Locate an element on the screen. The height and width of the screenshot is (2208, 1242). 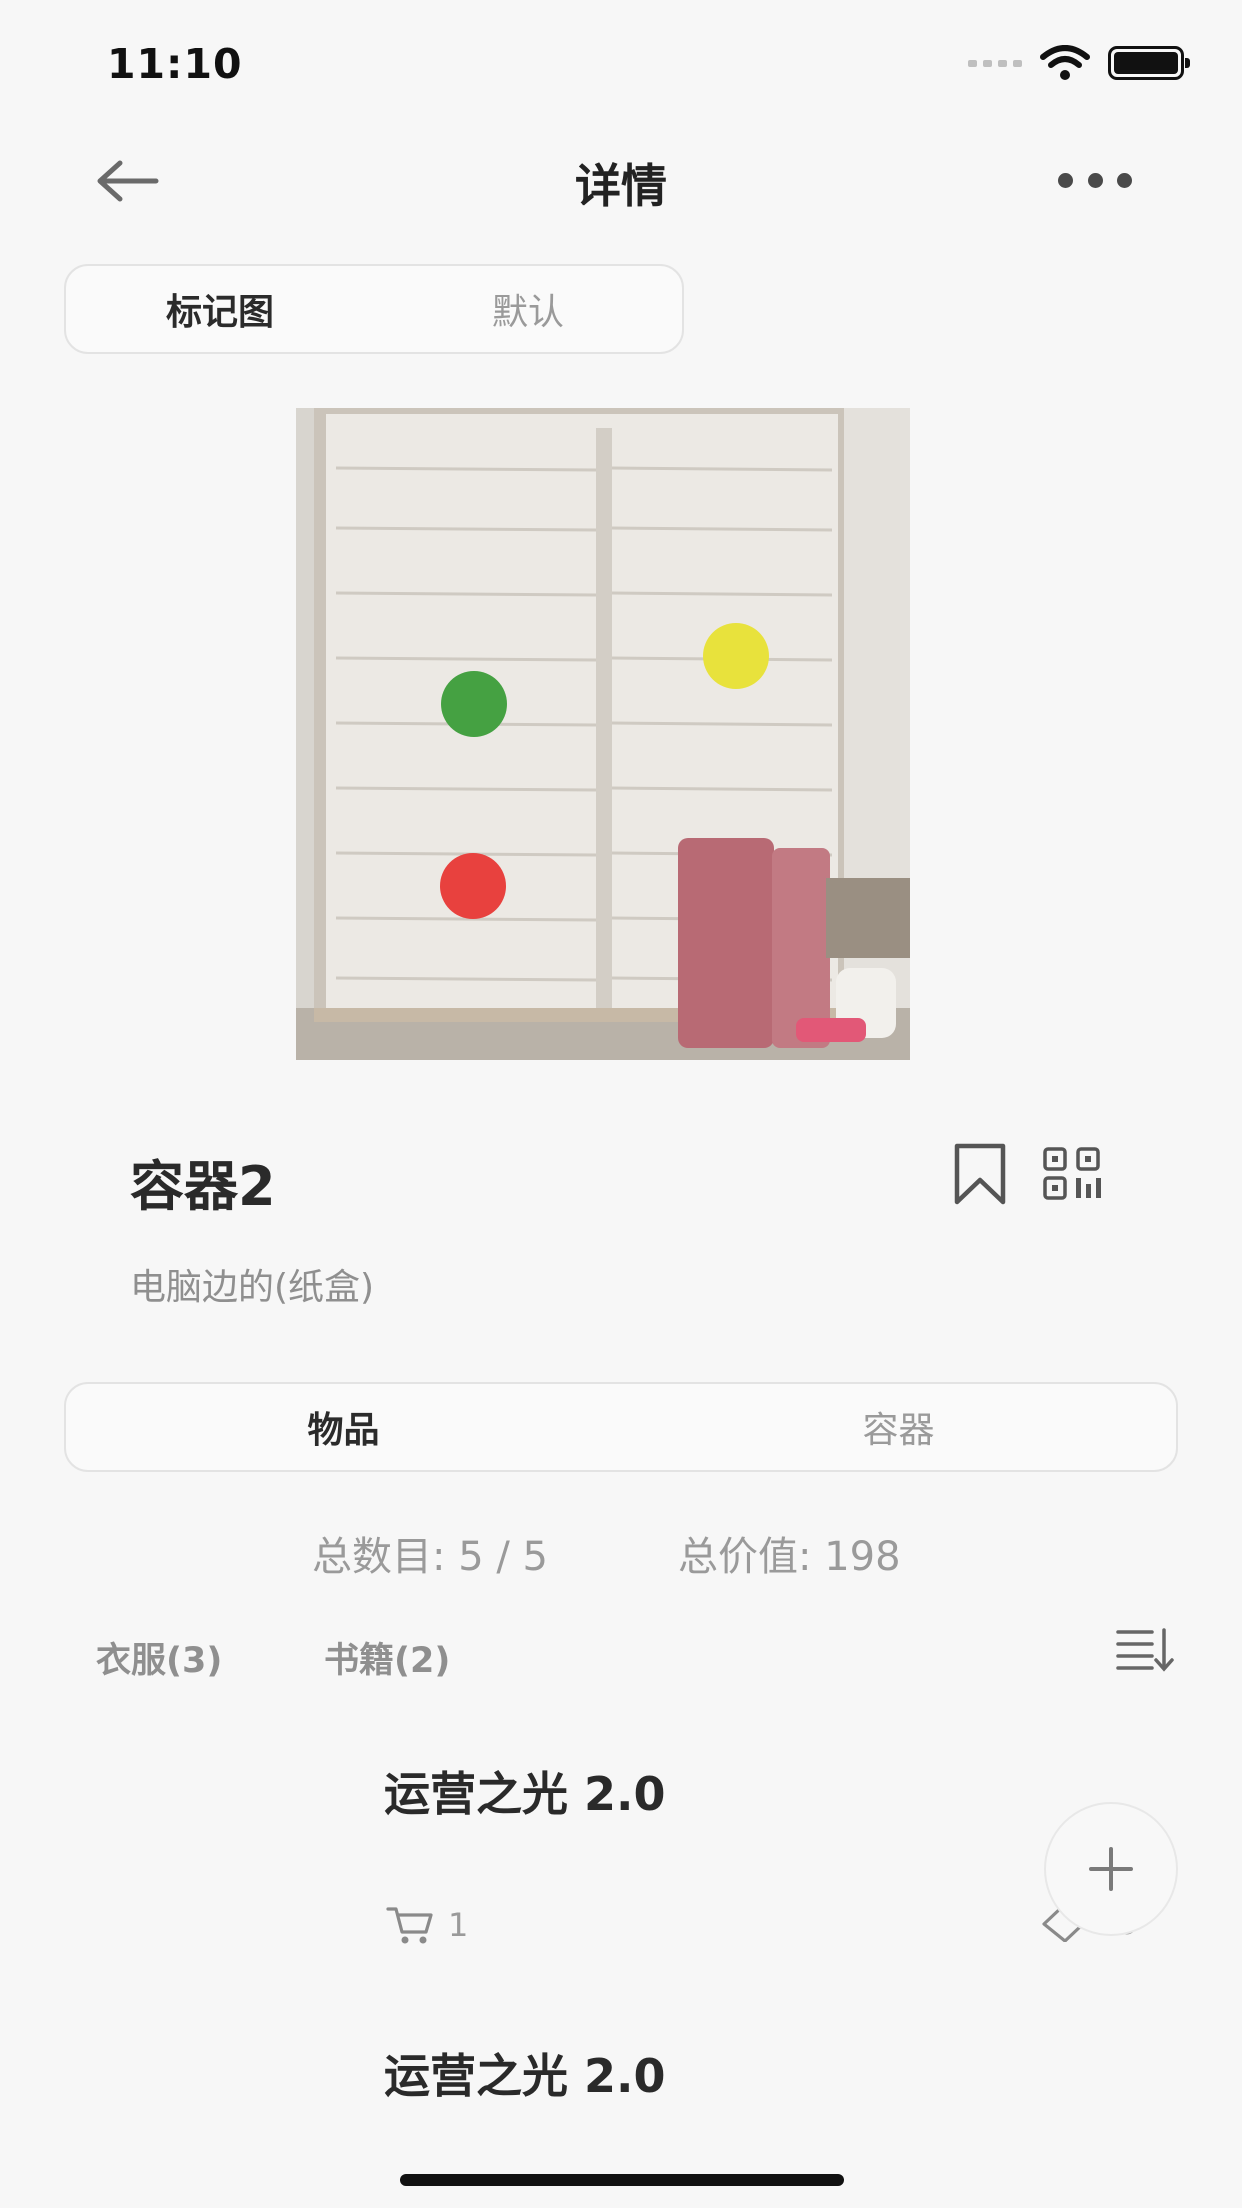
view-mode-segment: 标记图 默认 is located at coordinates (374, 309).